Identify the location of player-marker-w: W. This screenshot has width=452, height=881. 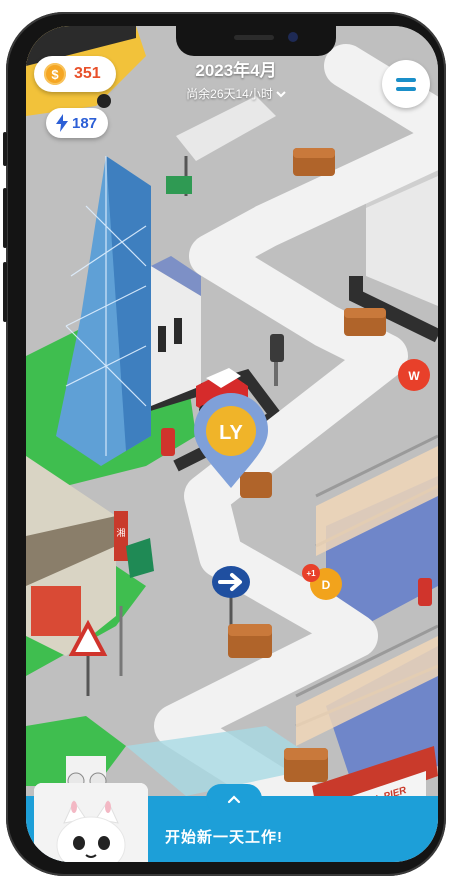
(414, 375).